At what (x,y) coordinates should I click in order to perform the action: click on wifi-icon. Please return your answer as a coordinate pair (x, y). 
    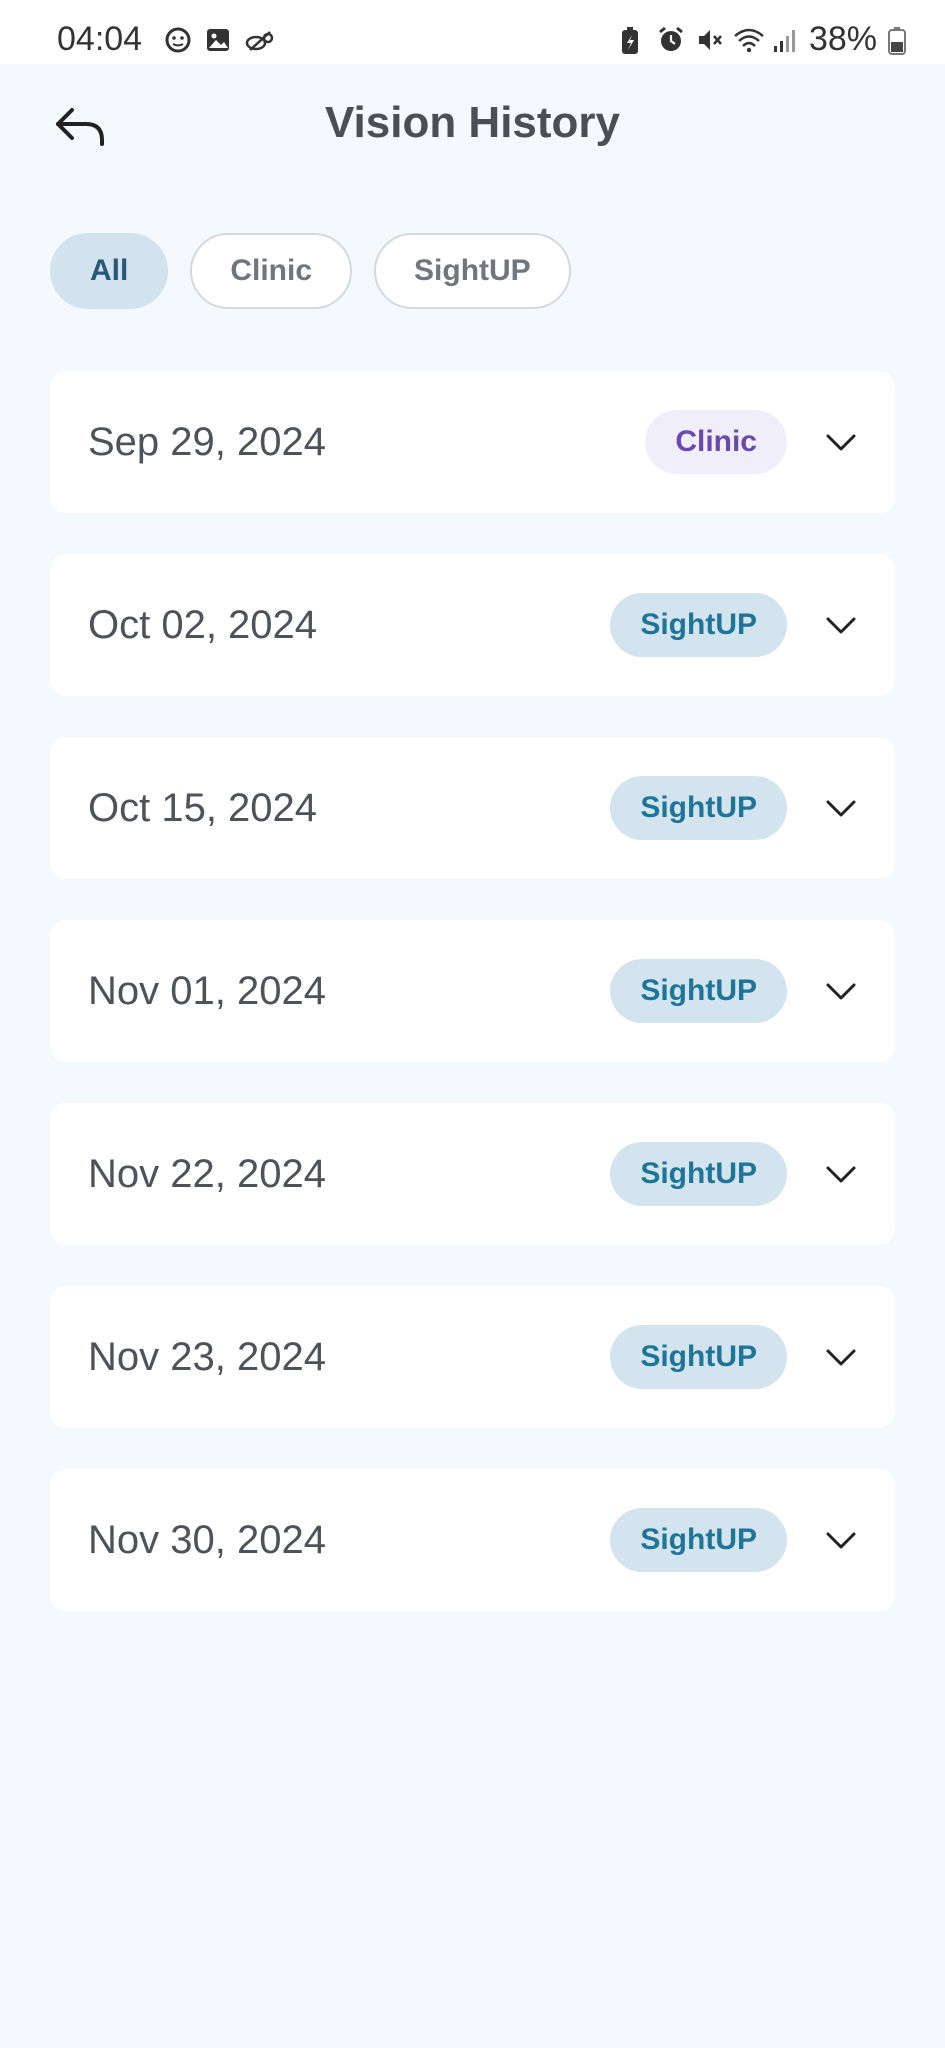
    Looking at the image, I should click on (748, 40).